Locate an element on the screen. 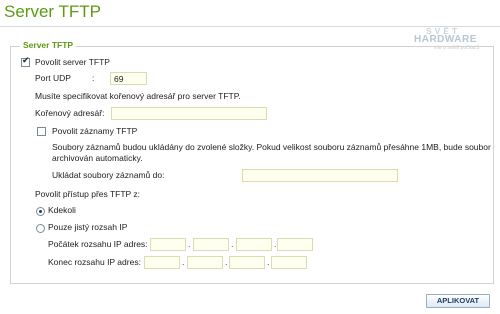 The width and height of the screenshot is (500, 314). access-any-label: Kdekoli is located at coordinates (62, 210).